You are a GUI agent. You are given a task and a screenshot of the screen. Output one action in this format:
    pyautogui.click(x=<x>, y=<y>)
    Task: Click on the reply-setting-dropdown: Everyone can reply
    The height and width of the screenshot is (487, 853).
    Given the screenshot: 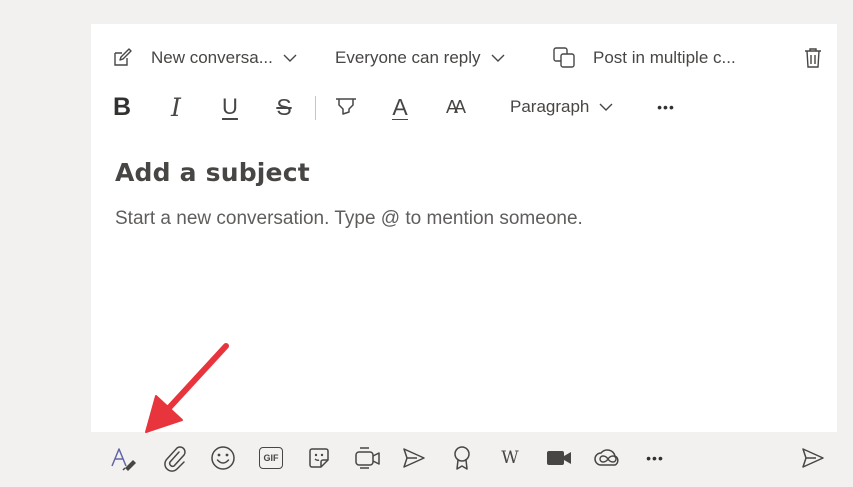 What is the action you would take?
    pyautogui.click(x=420, y=58)
    